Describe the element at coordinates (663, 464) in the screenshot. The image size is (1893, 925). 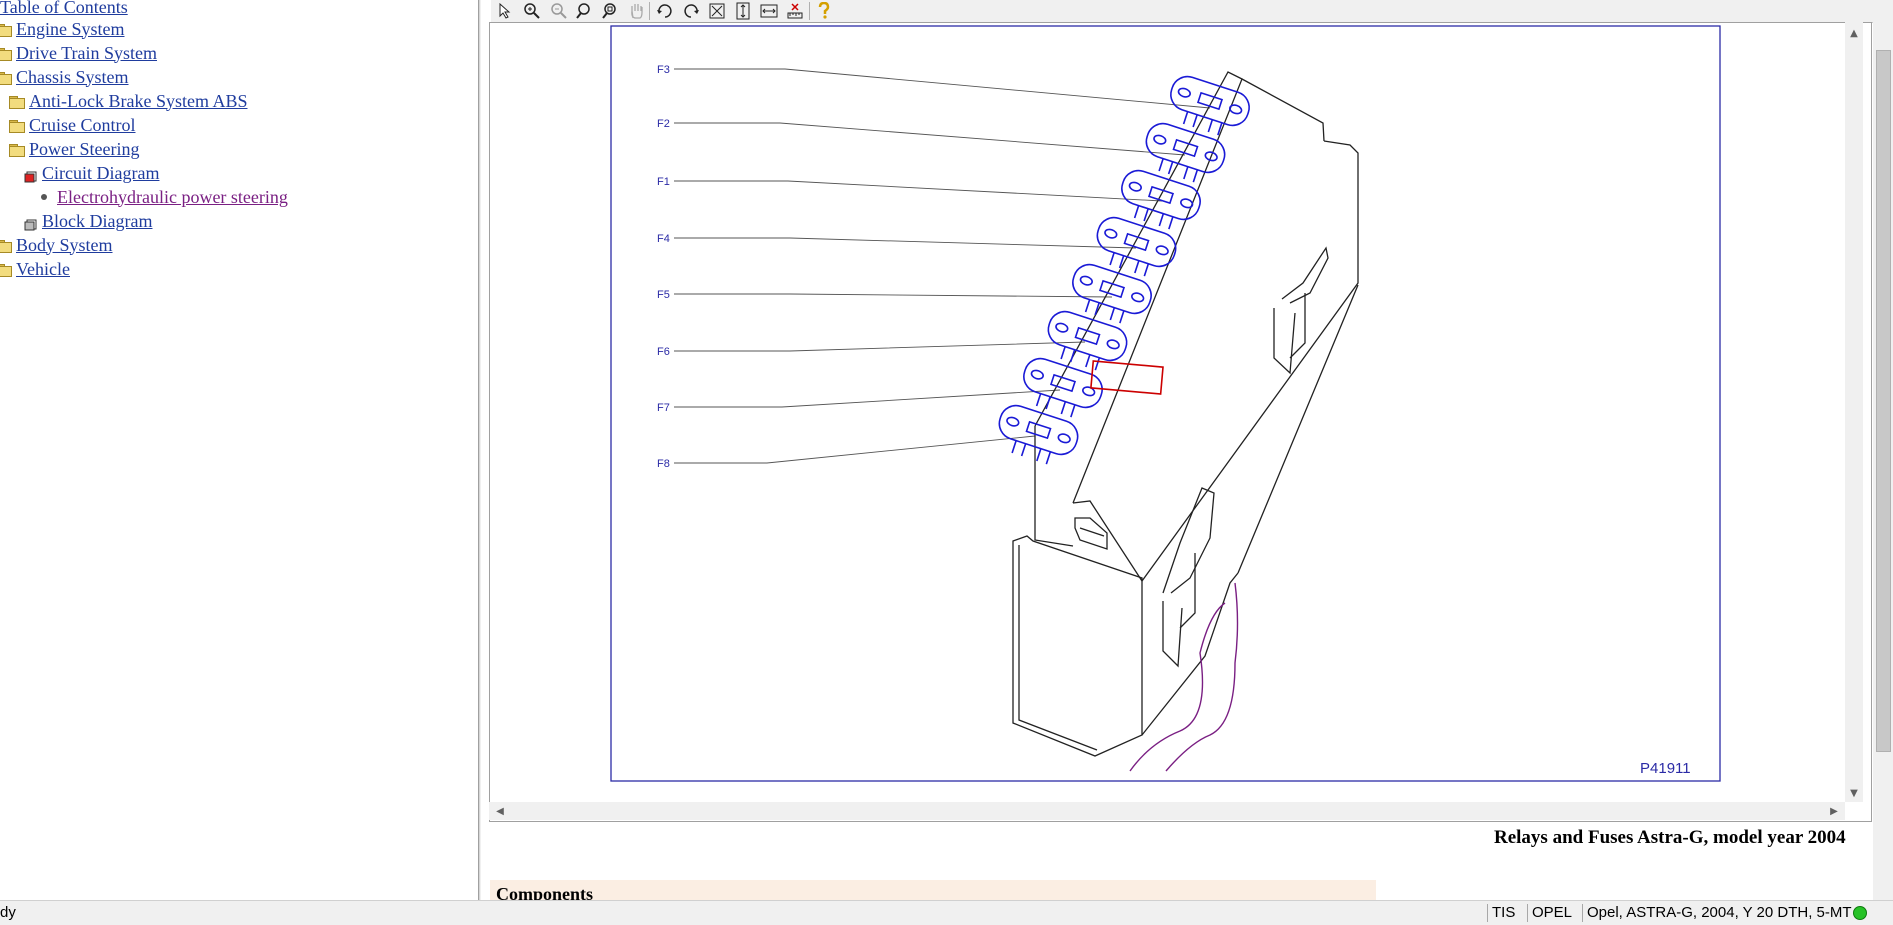
I see `fuse-label-f8: F8` at that location.